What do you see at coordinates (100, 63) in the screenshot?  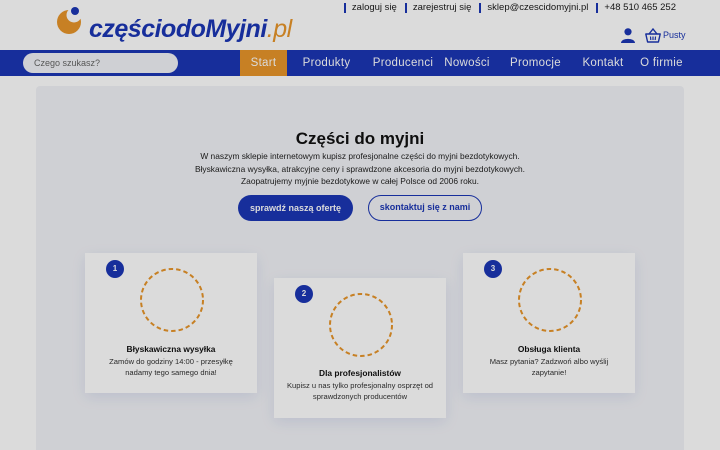 I see `search-input` at bounding box center [100, 63].